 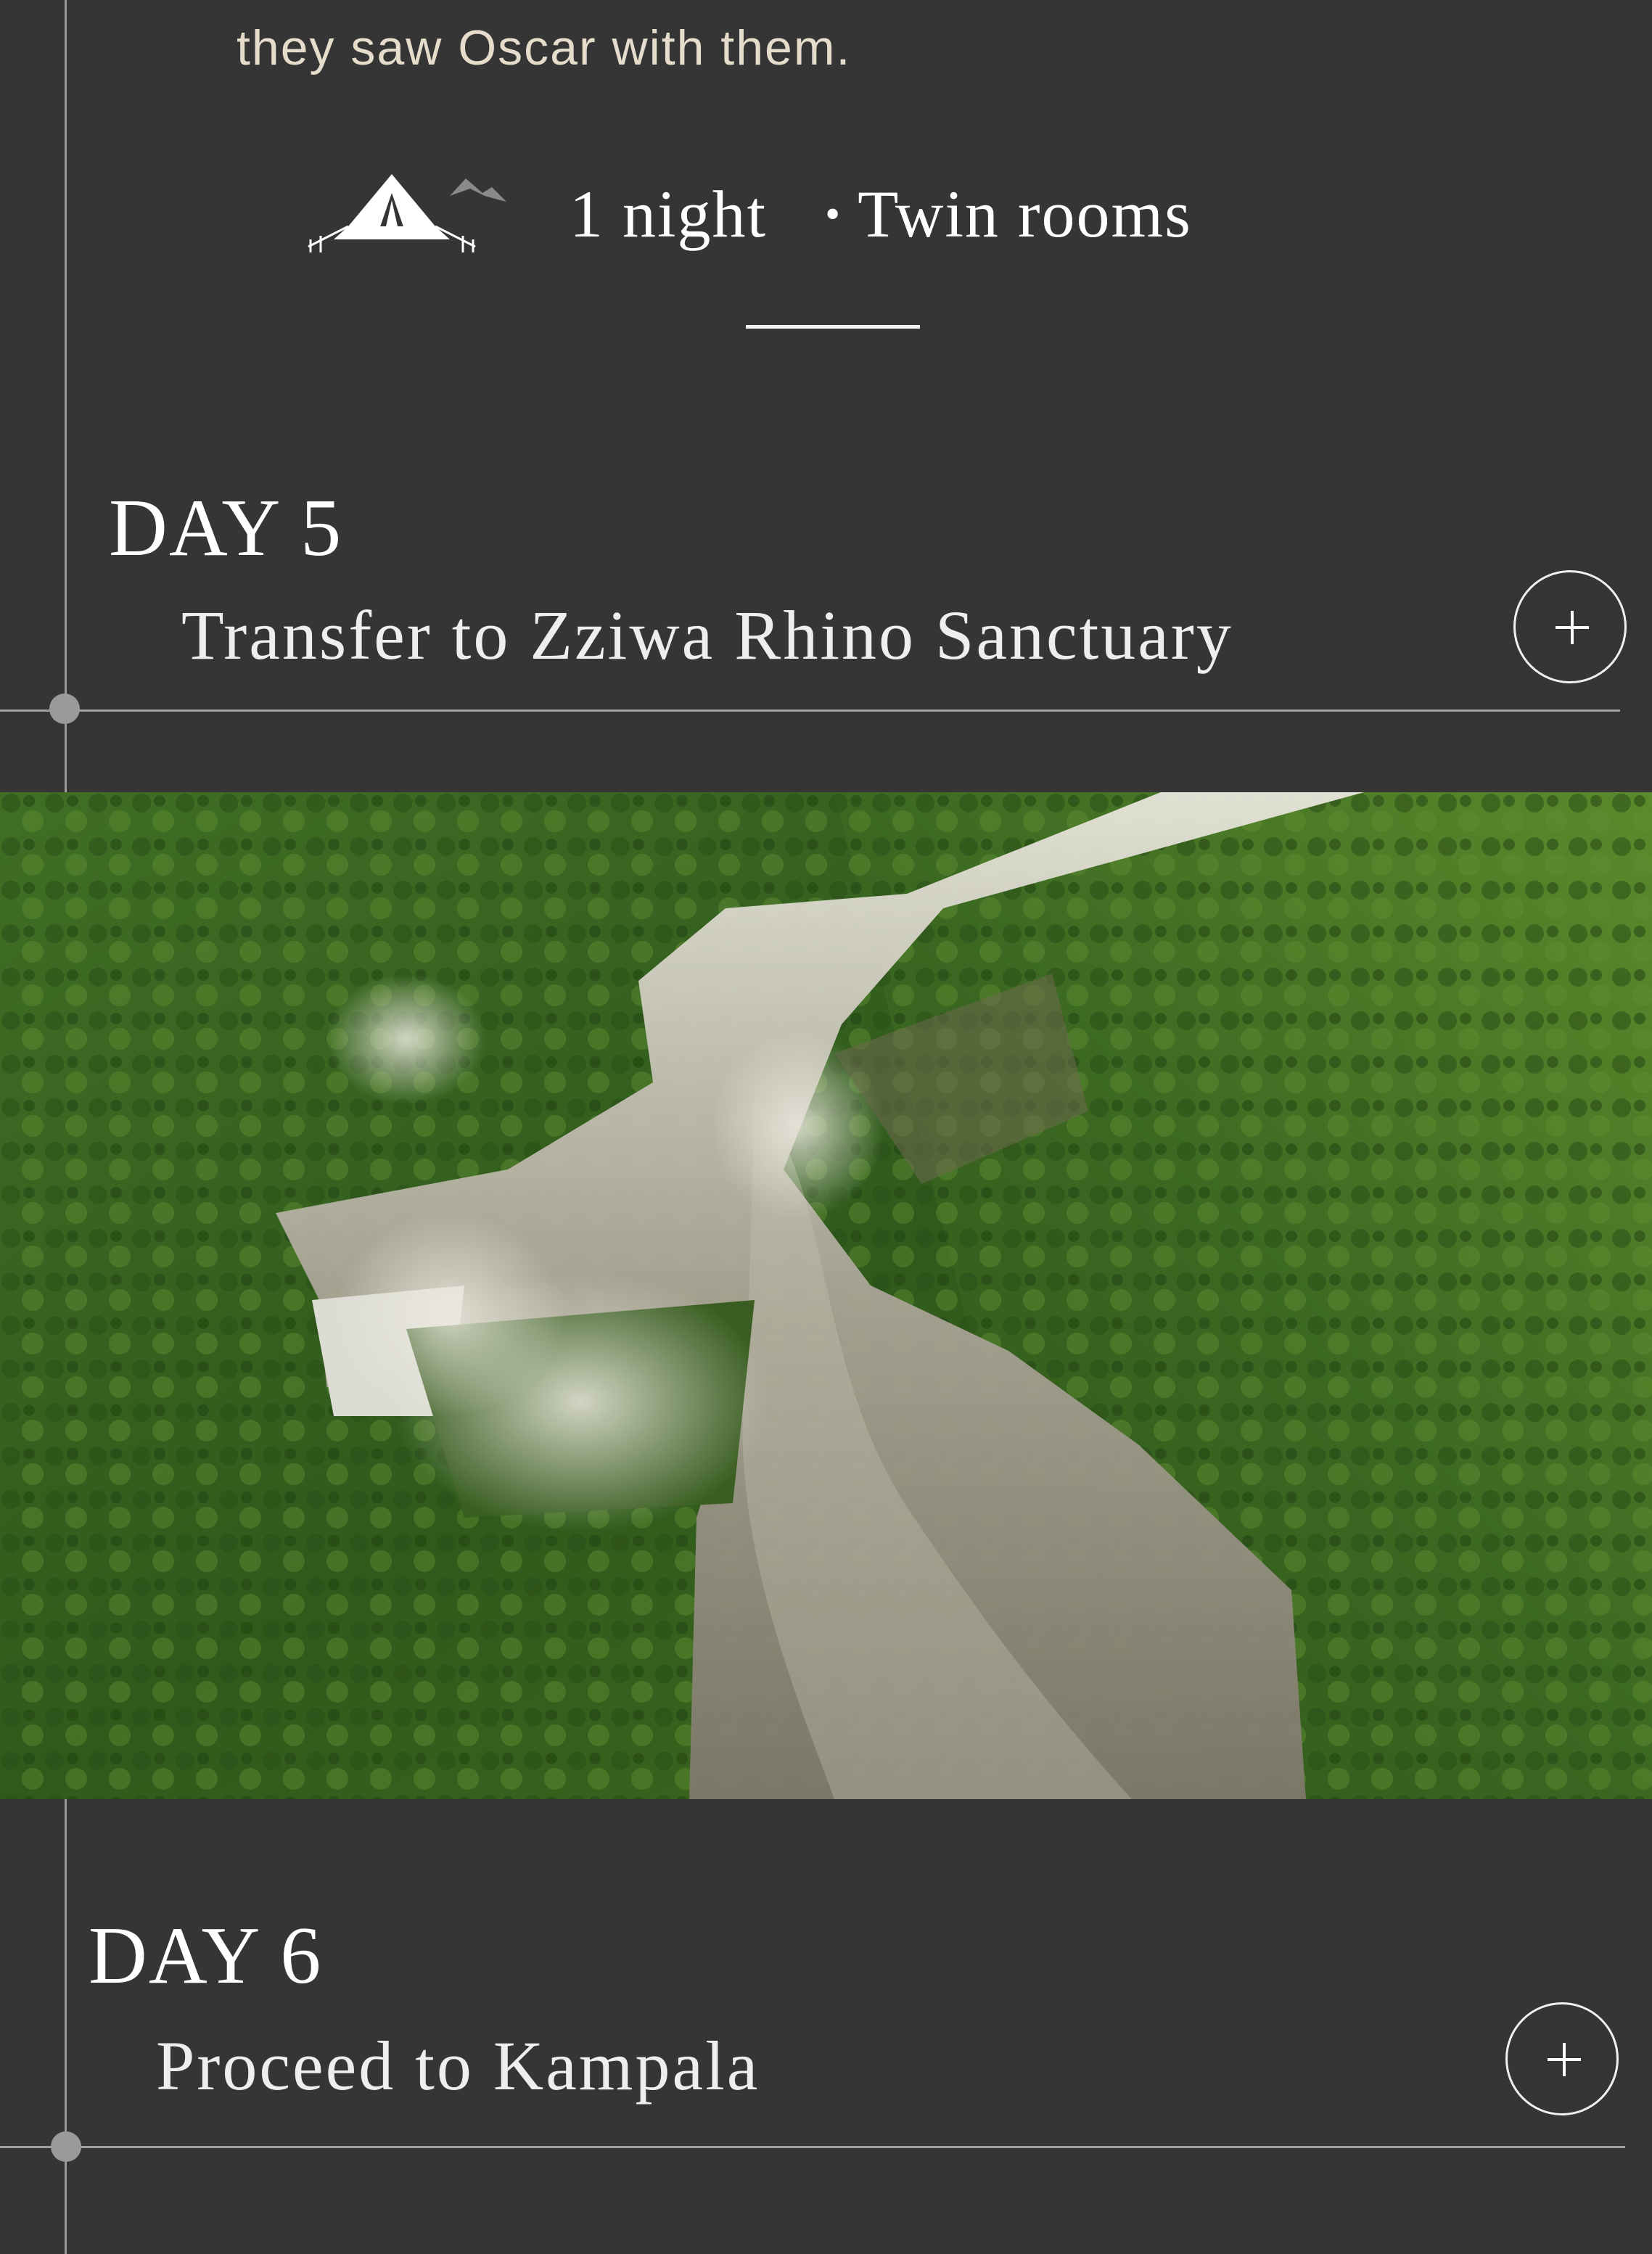 What do you see at coordinates (669, 214) in the screenshot?
I see `nights-count: 1 night` at bounding box center [669, 214].